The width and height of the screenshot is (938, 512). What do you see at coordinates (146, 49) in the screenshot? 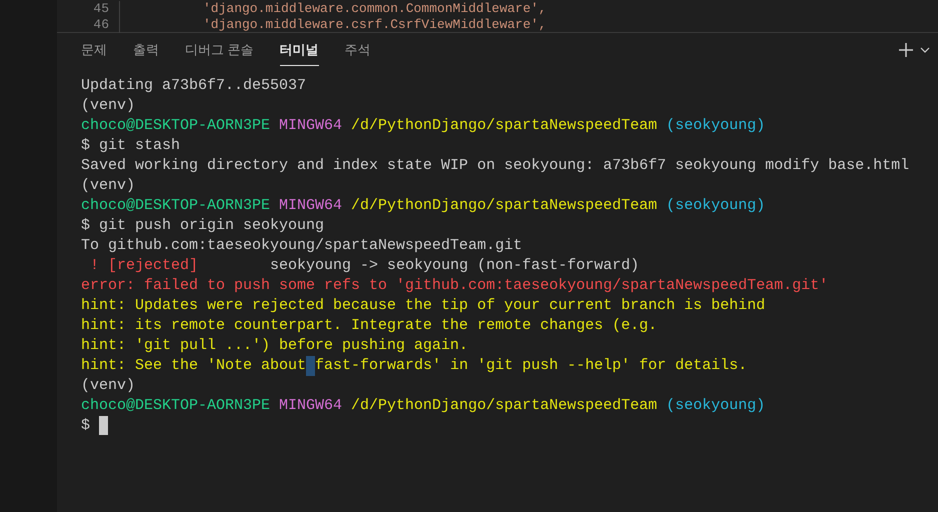
I see `panel-tab: 출력` at bounding box center [146, 49].